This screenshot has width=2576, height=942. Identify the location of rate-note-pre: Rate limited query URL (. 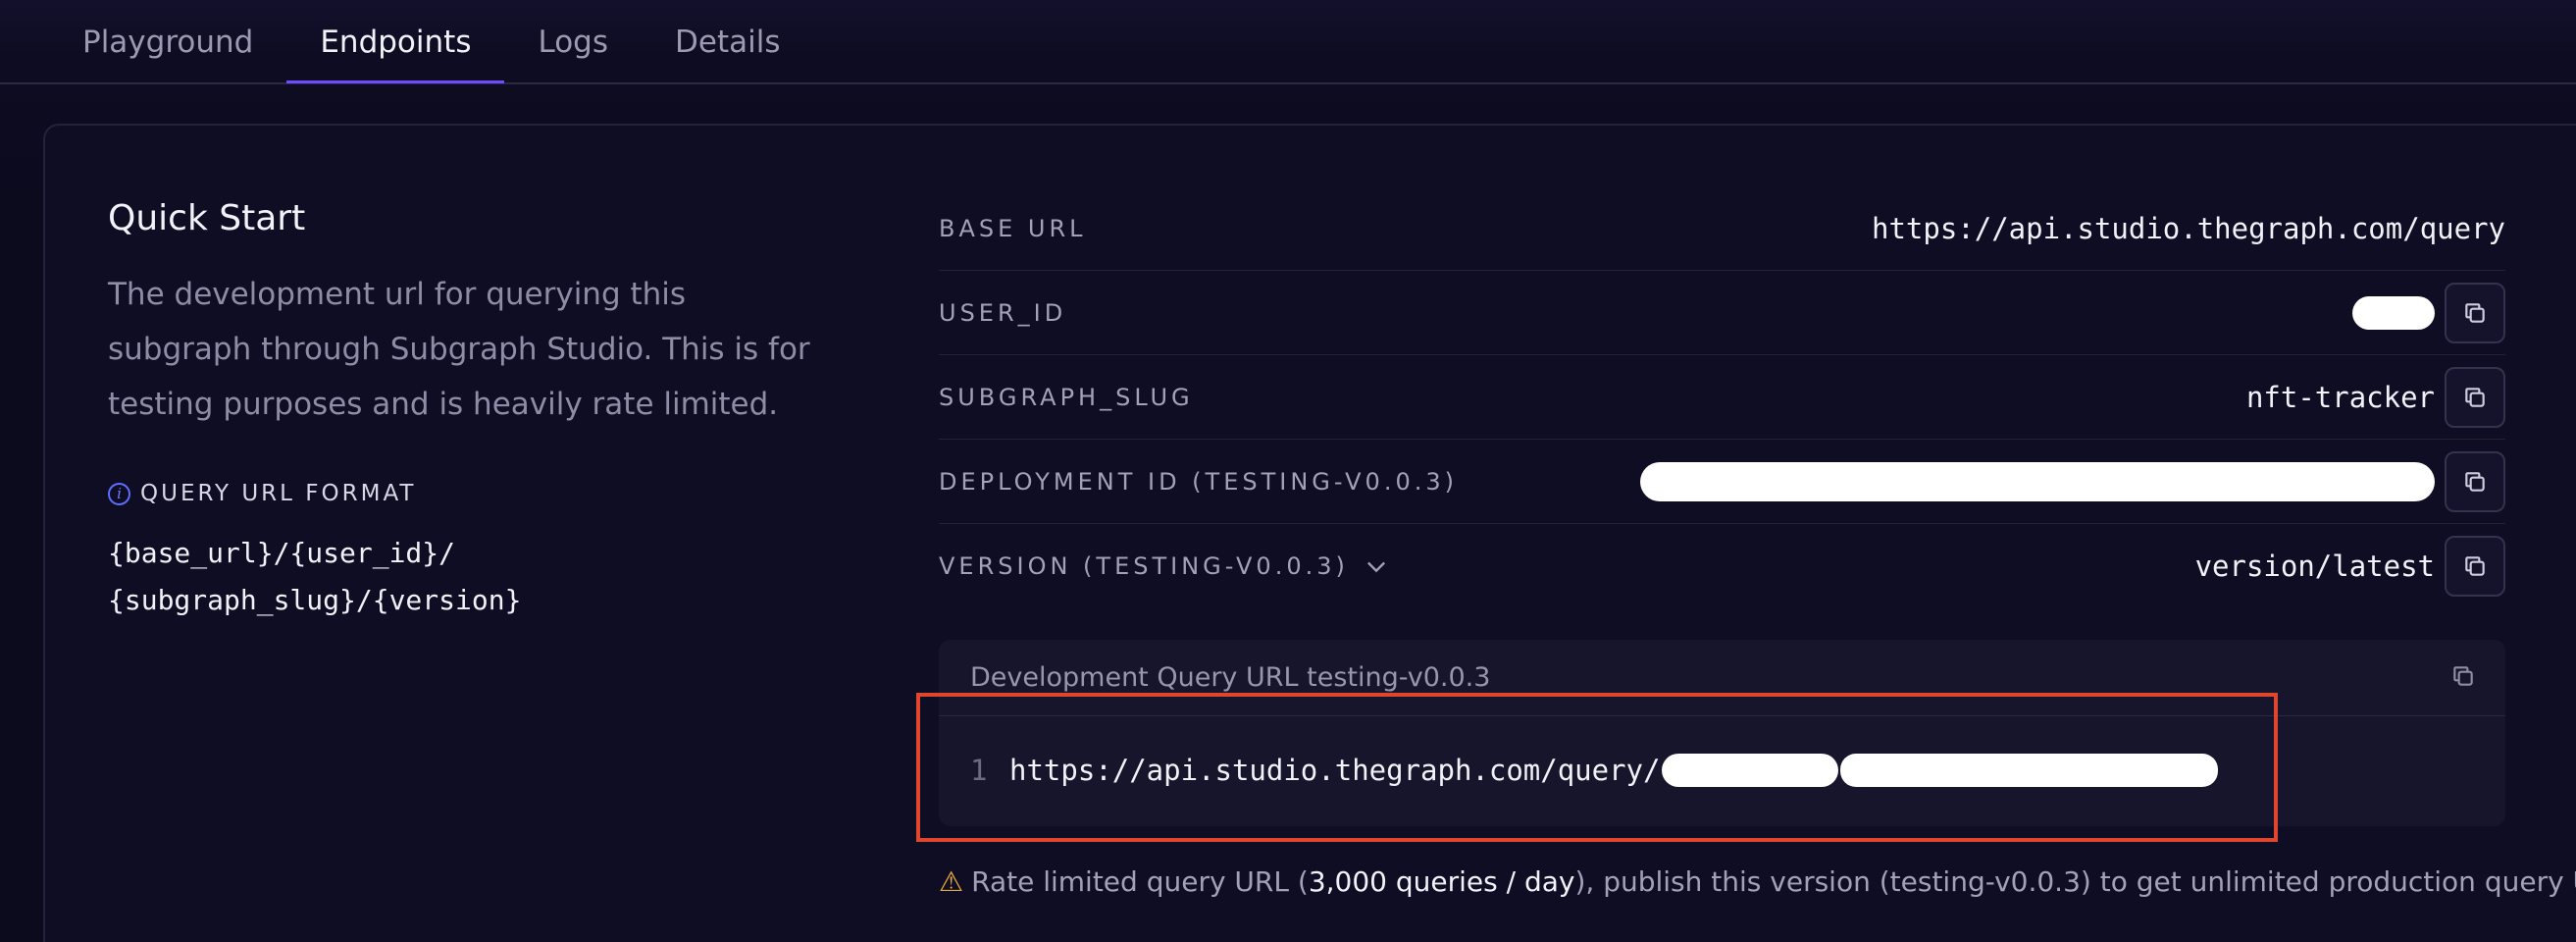
(1140, 881).